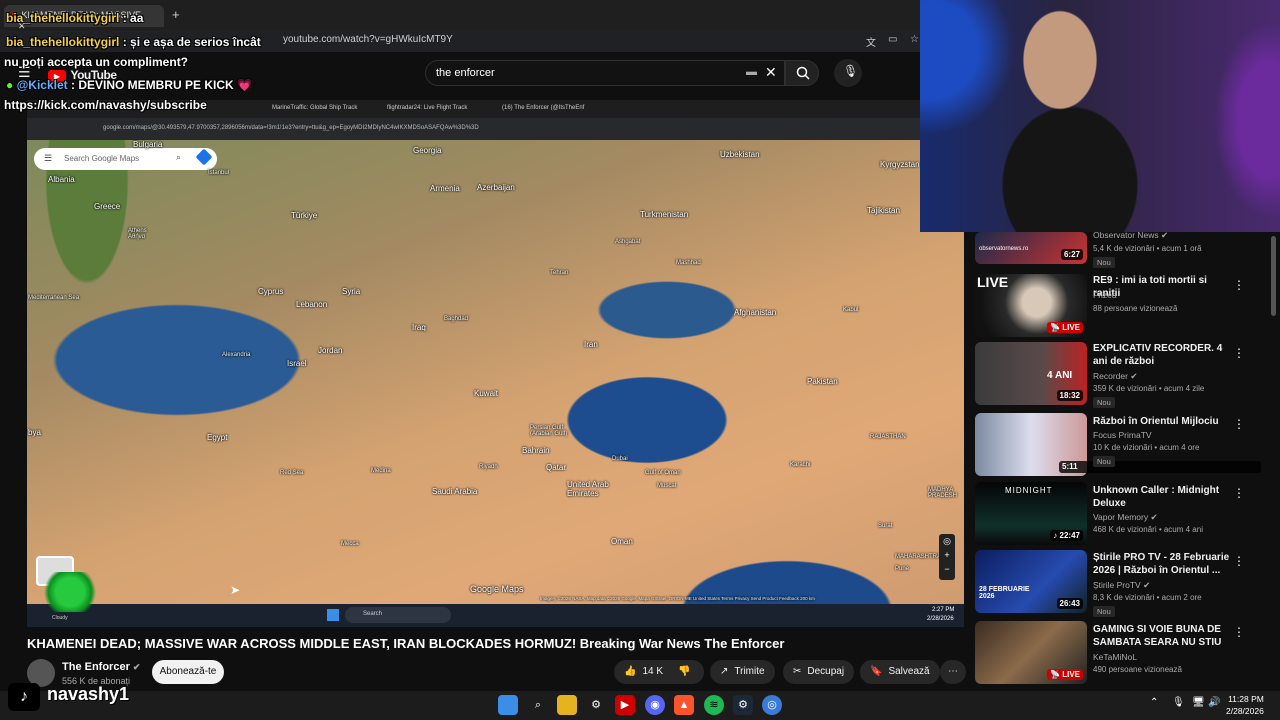 This screenshot has height=720, width=1280. Describe the element at coordinates (1198, 702) in the screenshot. I see `tray-network-icon: 🖥` at that location.